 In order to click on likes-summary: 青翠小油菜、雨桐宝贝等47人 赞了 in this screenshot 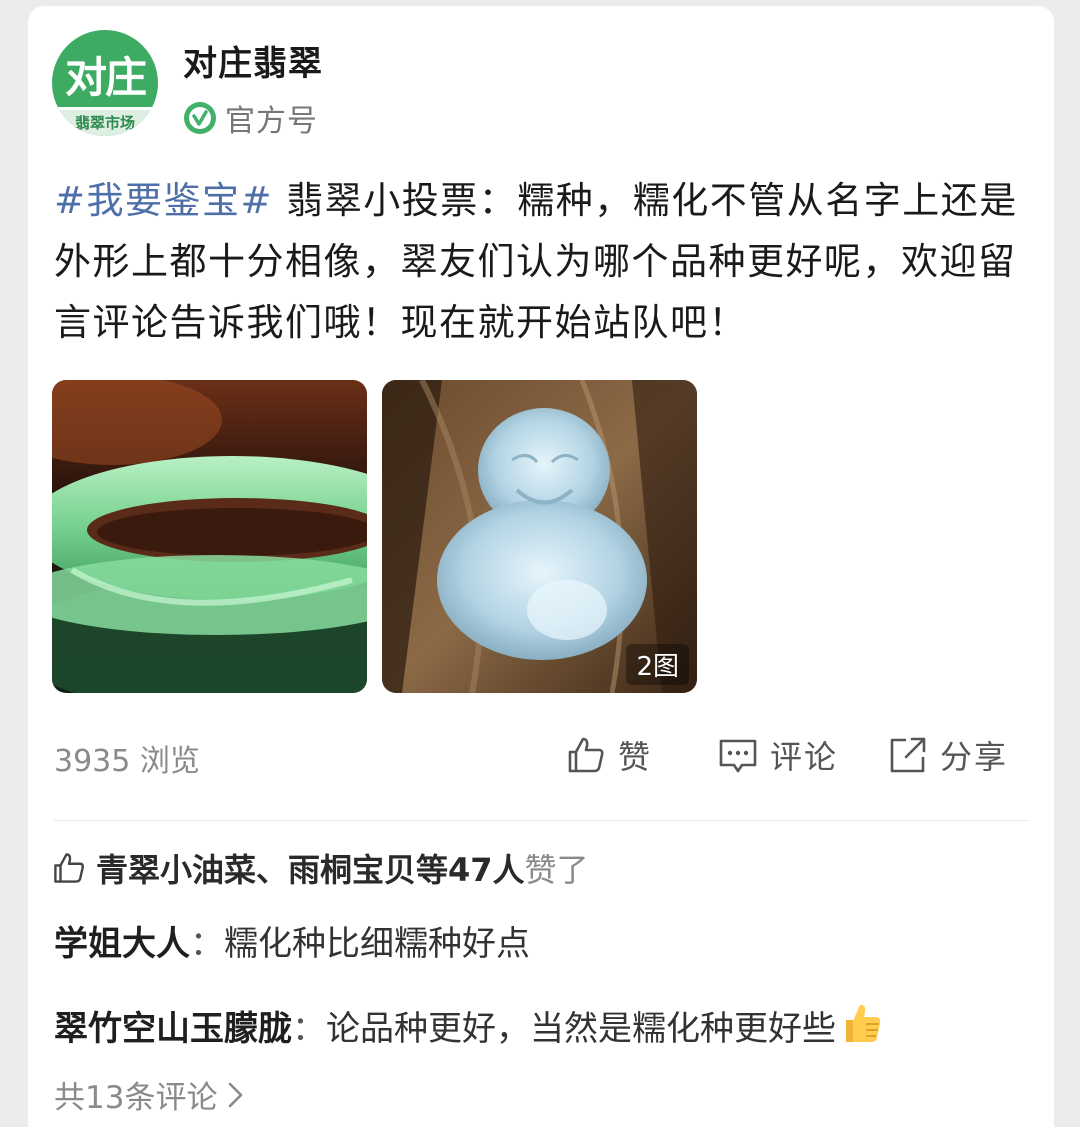, I will do `click(320, 868)`.